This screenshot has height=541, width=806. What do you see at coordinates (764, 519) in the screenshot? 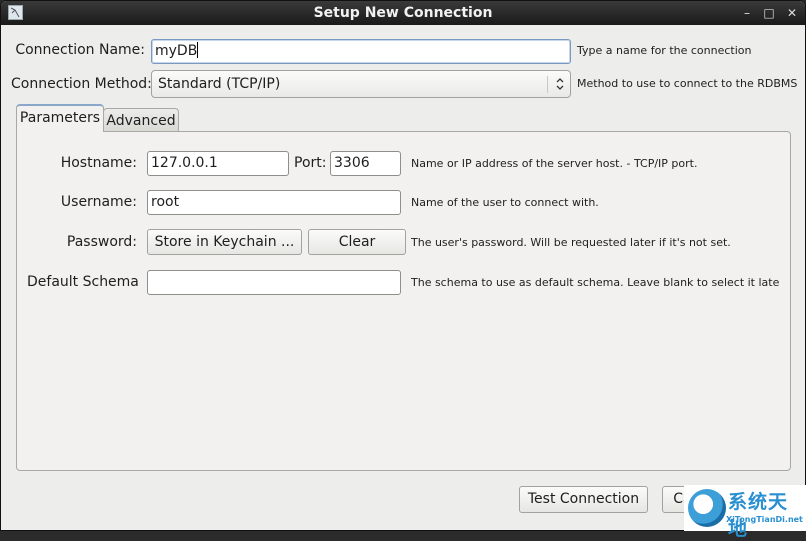
I see `watermark-site-text: XiTongTianDi.net` at bounding box center [764, 519].